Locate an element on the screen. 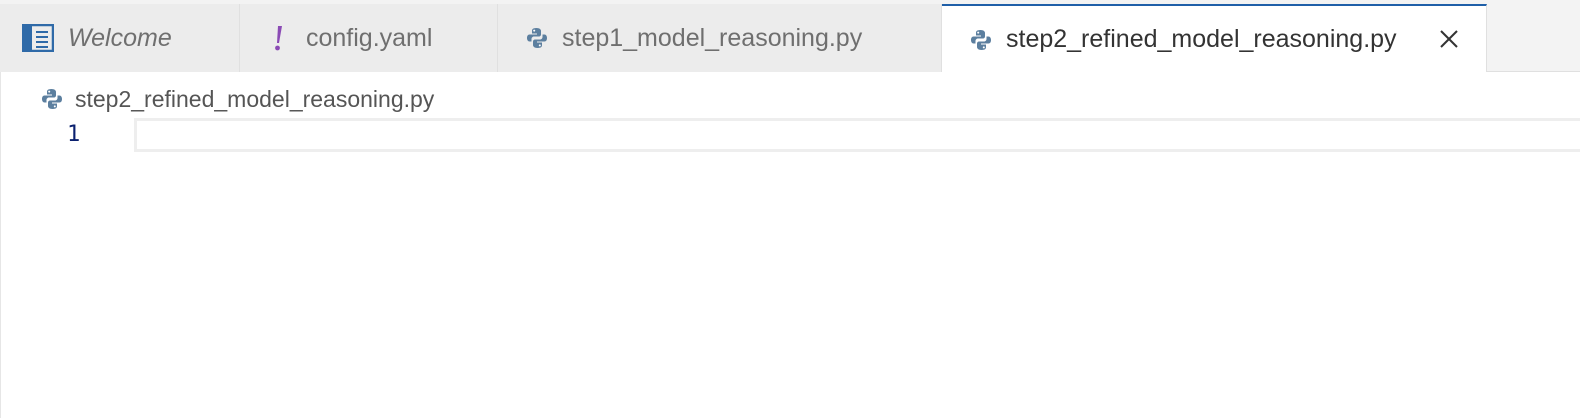  tab-label: step2_refined_model_reasoning.py is located at coordinates (1201, 39).